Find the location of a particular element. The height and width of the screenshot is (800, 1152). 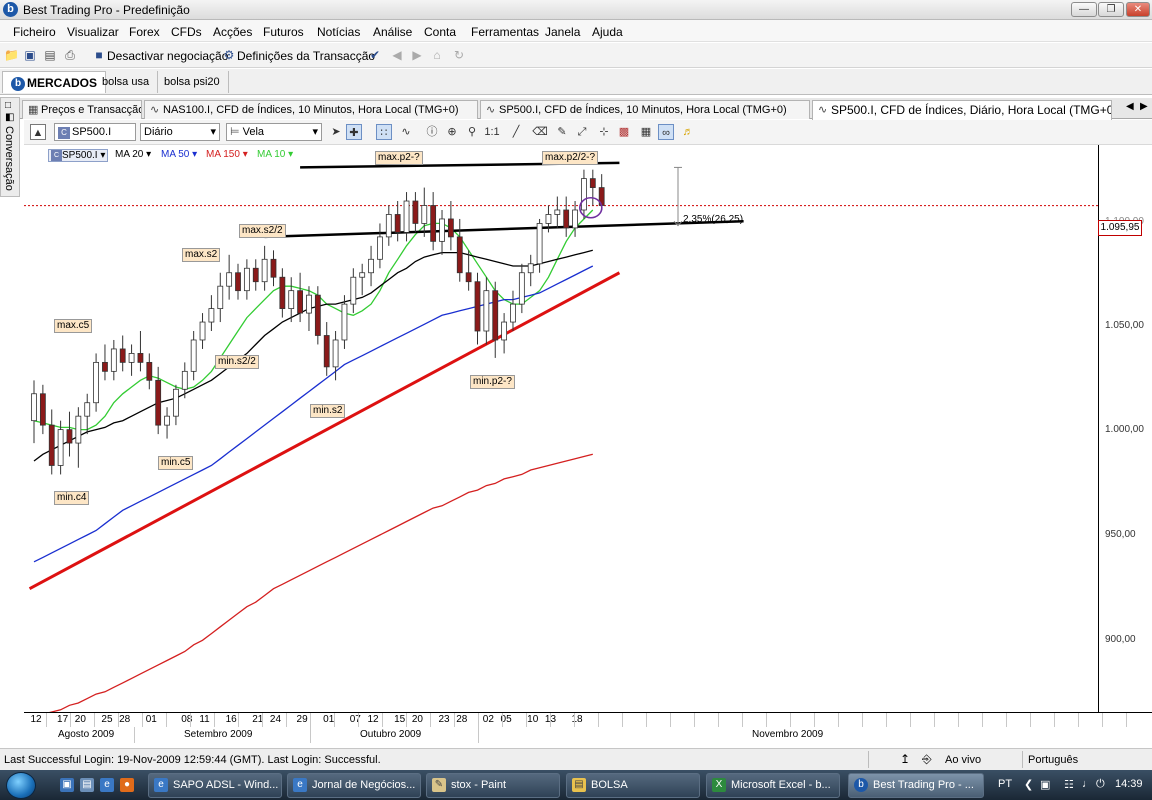

checkmark-icon: ✔ is located at coordinates (375, 55).